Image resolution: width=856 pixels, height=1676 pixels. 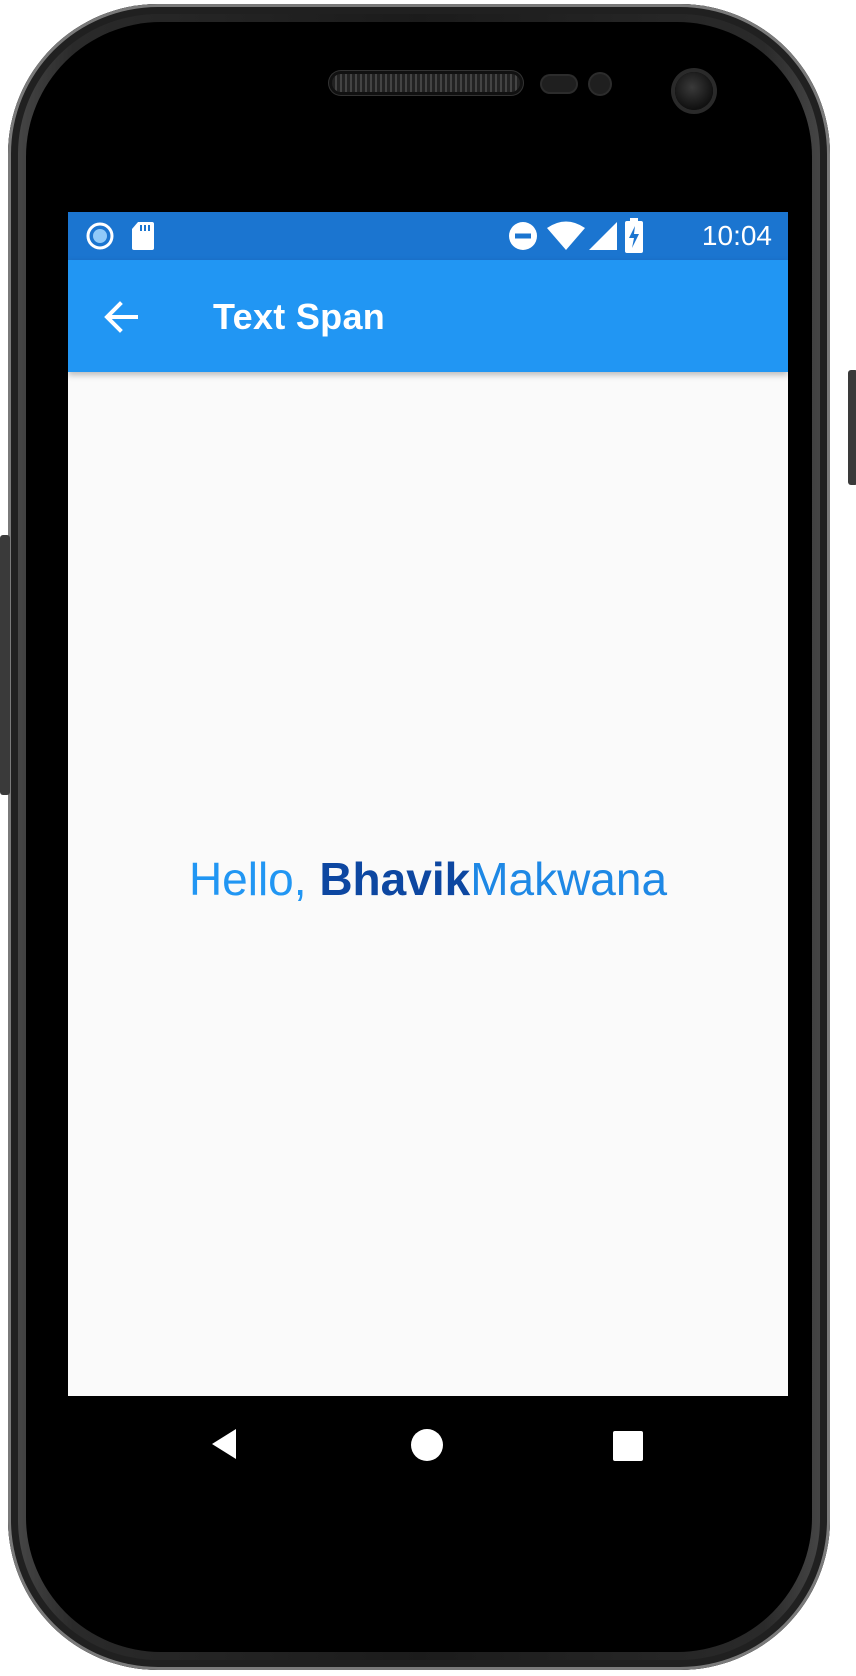 I want to click on app-bar: Text Span, so click(x=428, y=316).